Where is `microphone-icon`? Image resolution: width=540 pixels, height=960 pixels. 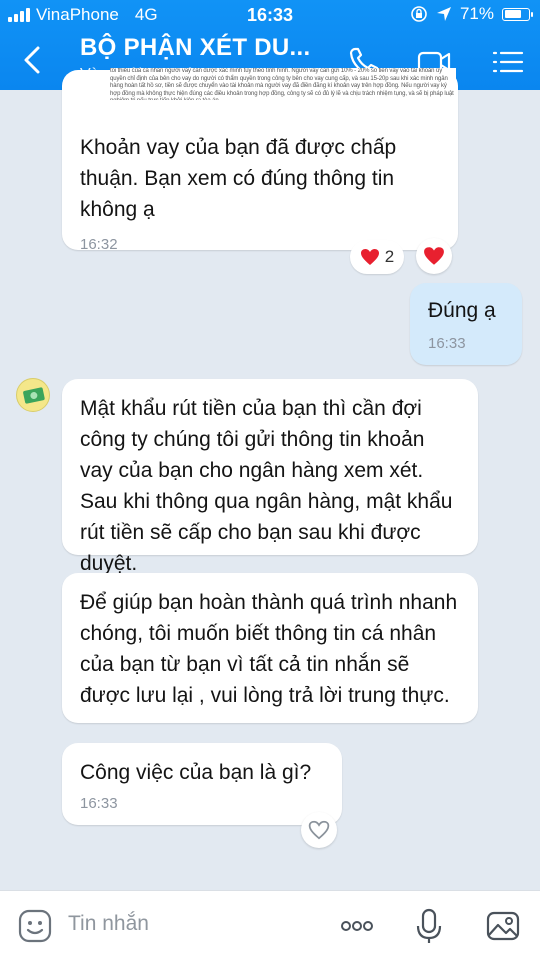 microphone-icon is located at coordinates (429, 926).